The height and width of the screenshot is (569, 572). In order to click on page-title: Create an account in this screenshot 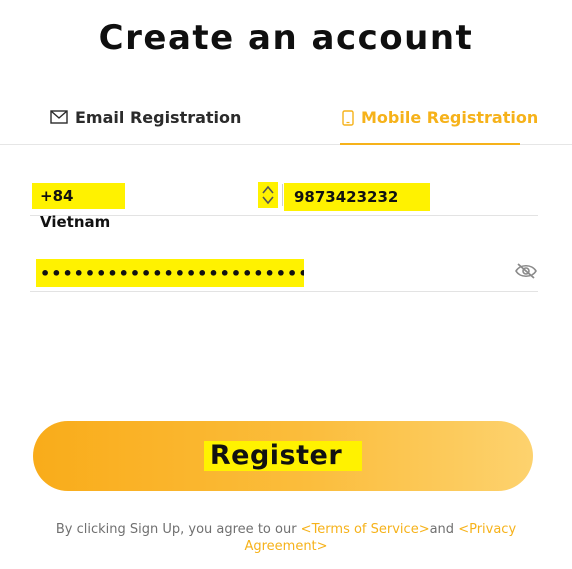, I will do `click(286, 38)`.